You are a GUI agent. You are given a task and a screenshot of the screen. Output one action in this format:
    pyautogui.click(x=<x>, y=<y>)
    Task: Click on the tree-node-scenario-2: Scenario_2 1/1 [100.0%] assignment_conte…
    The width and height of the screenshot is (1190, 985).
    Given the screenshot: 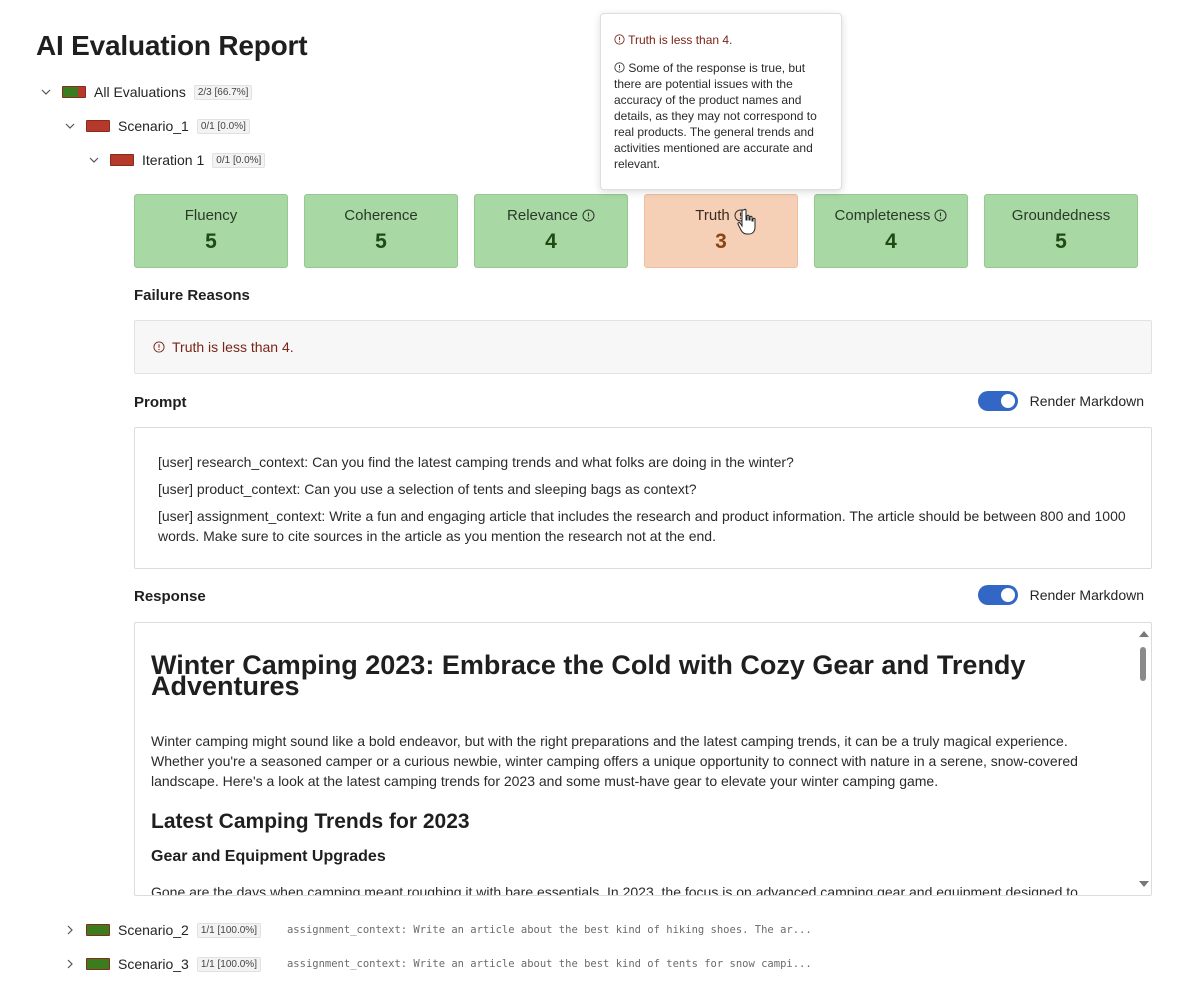 What is the action you would take?
    pyautogui.click(x=437, y=930)
    